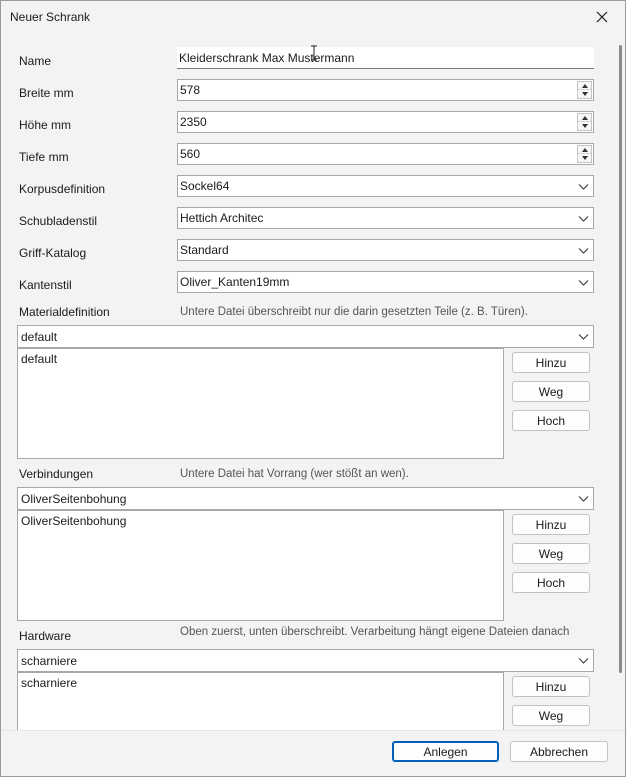  Describe the element at coordinates (64, 312) in the screenshot. I see `material-label: Materialdefinition` at that location.